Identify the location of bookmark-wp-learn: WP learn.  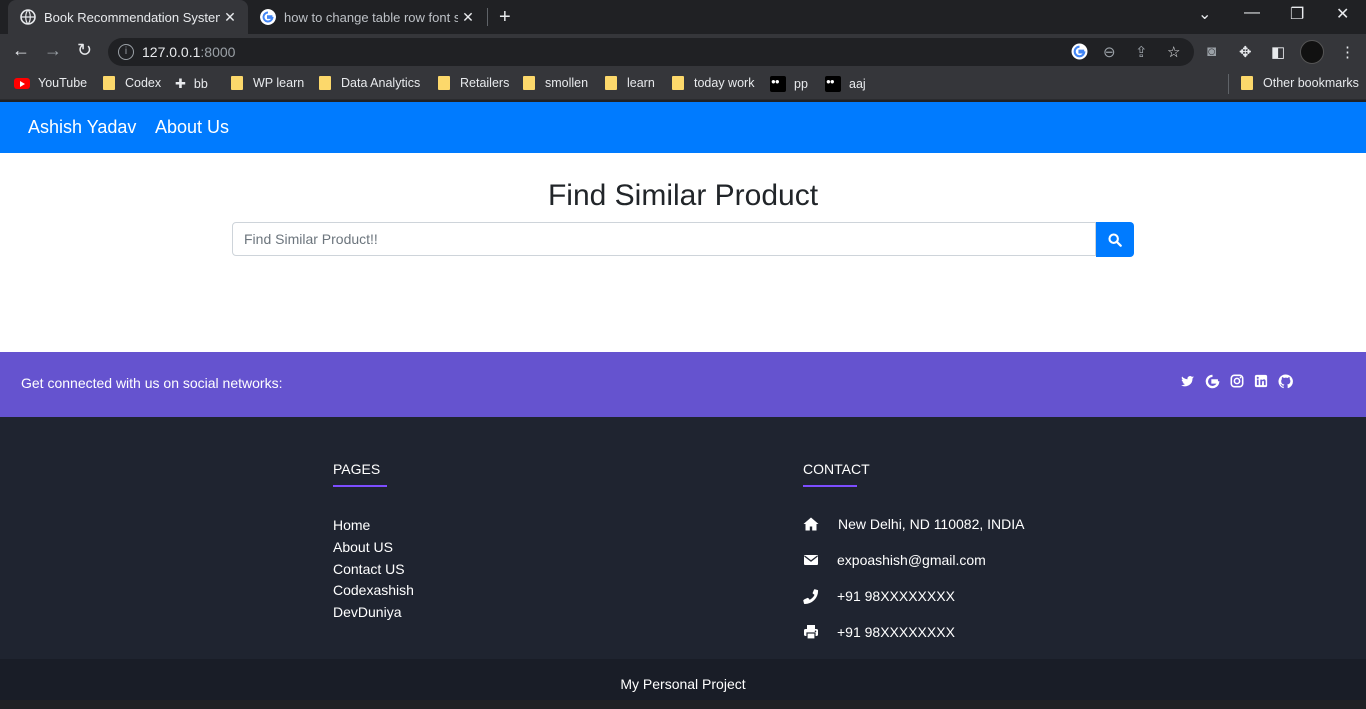
(267, 83).